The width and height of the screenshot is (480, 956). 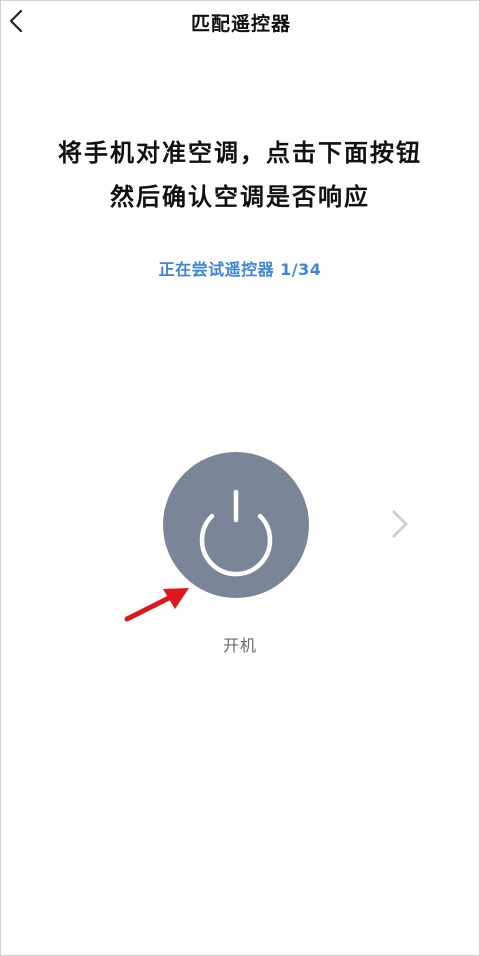 I want to click on next-remote-button, so click(x=401, y=524).